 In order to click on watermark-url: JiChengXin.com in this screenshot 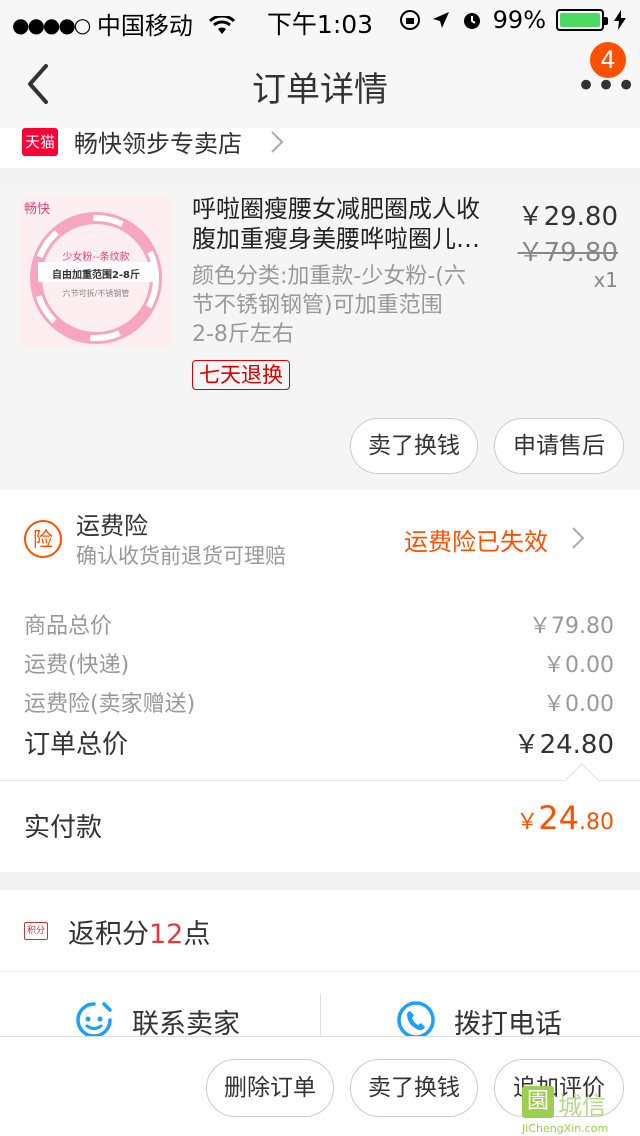, I will do `click(565, 1128)`.